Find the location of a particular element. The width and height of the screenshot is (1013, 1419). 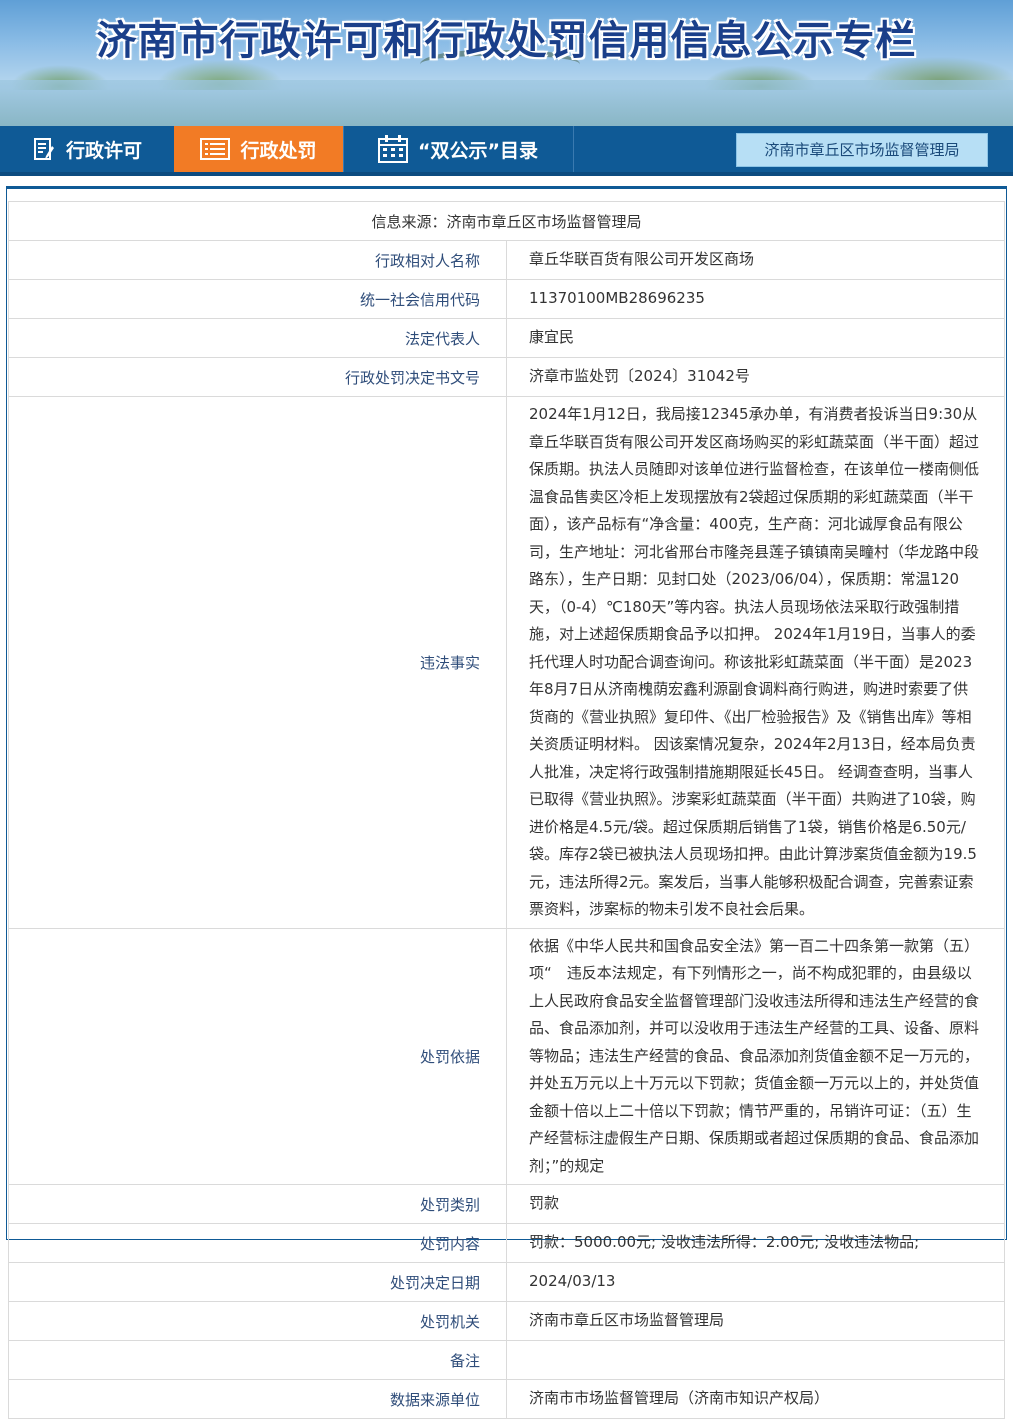

field-value: 罚款 is located at coordinates (755, 1204).